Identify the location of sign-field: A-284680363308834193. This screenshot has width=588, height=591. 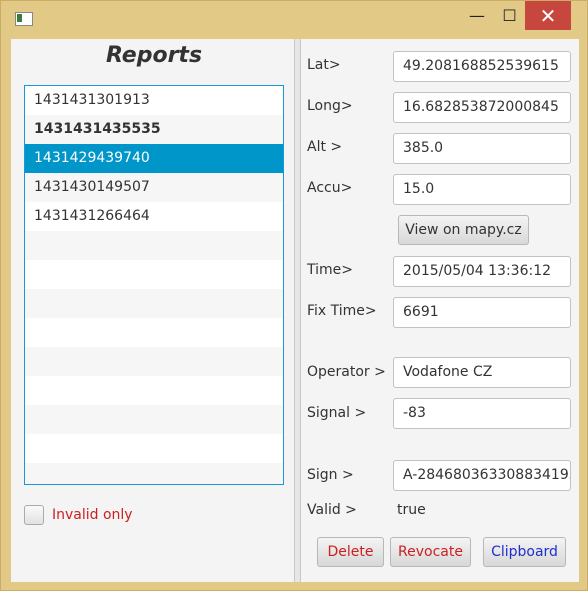
(482, 475).